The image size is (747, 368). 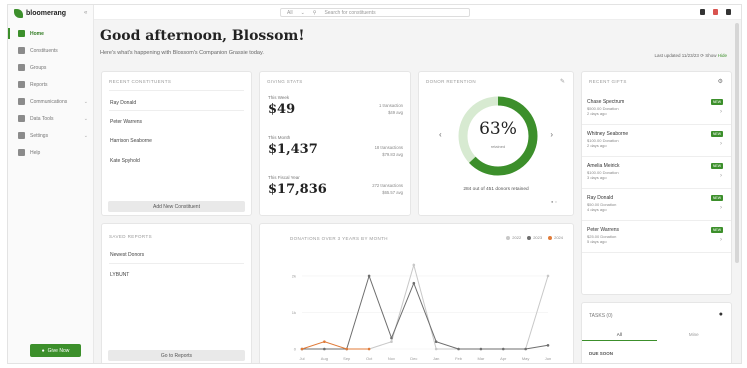 I want to click on chevron-left-icon: ‹, so click(x=440, y=134).